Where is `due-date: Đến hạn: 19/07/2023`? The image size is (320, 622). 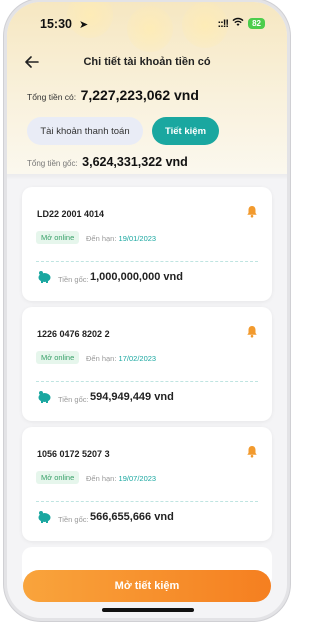
due-date: Đến hạn: 19/07/2023 is located at coordinates (121, 478).